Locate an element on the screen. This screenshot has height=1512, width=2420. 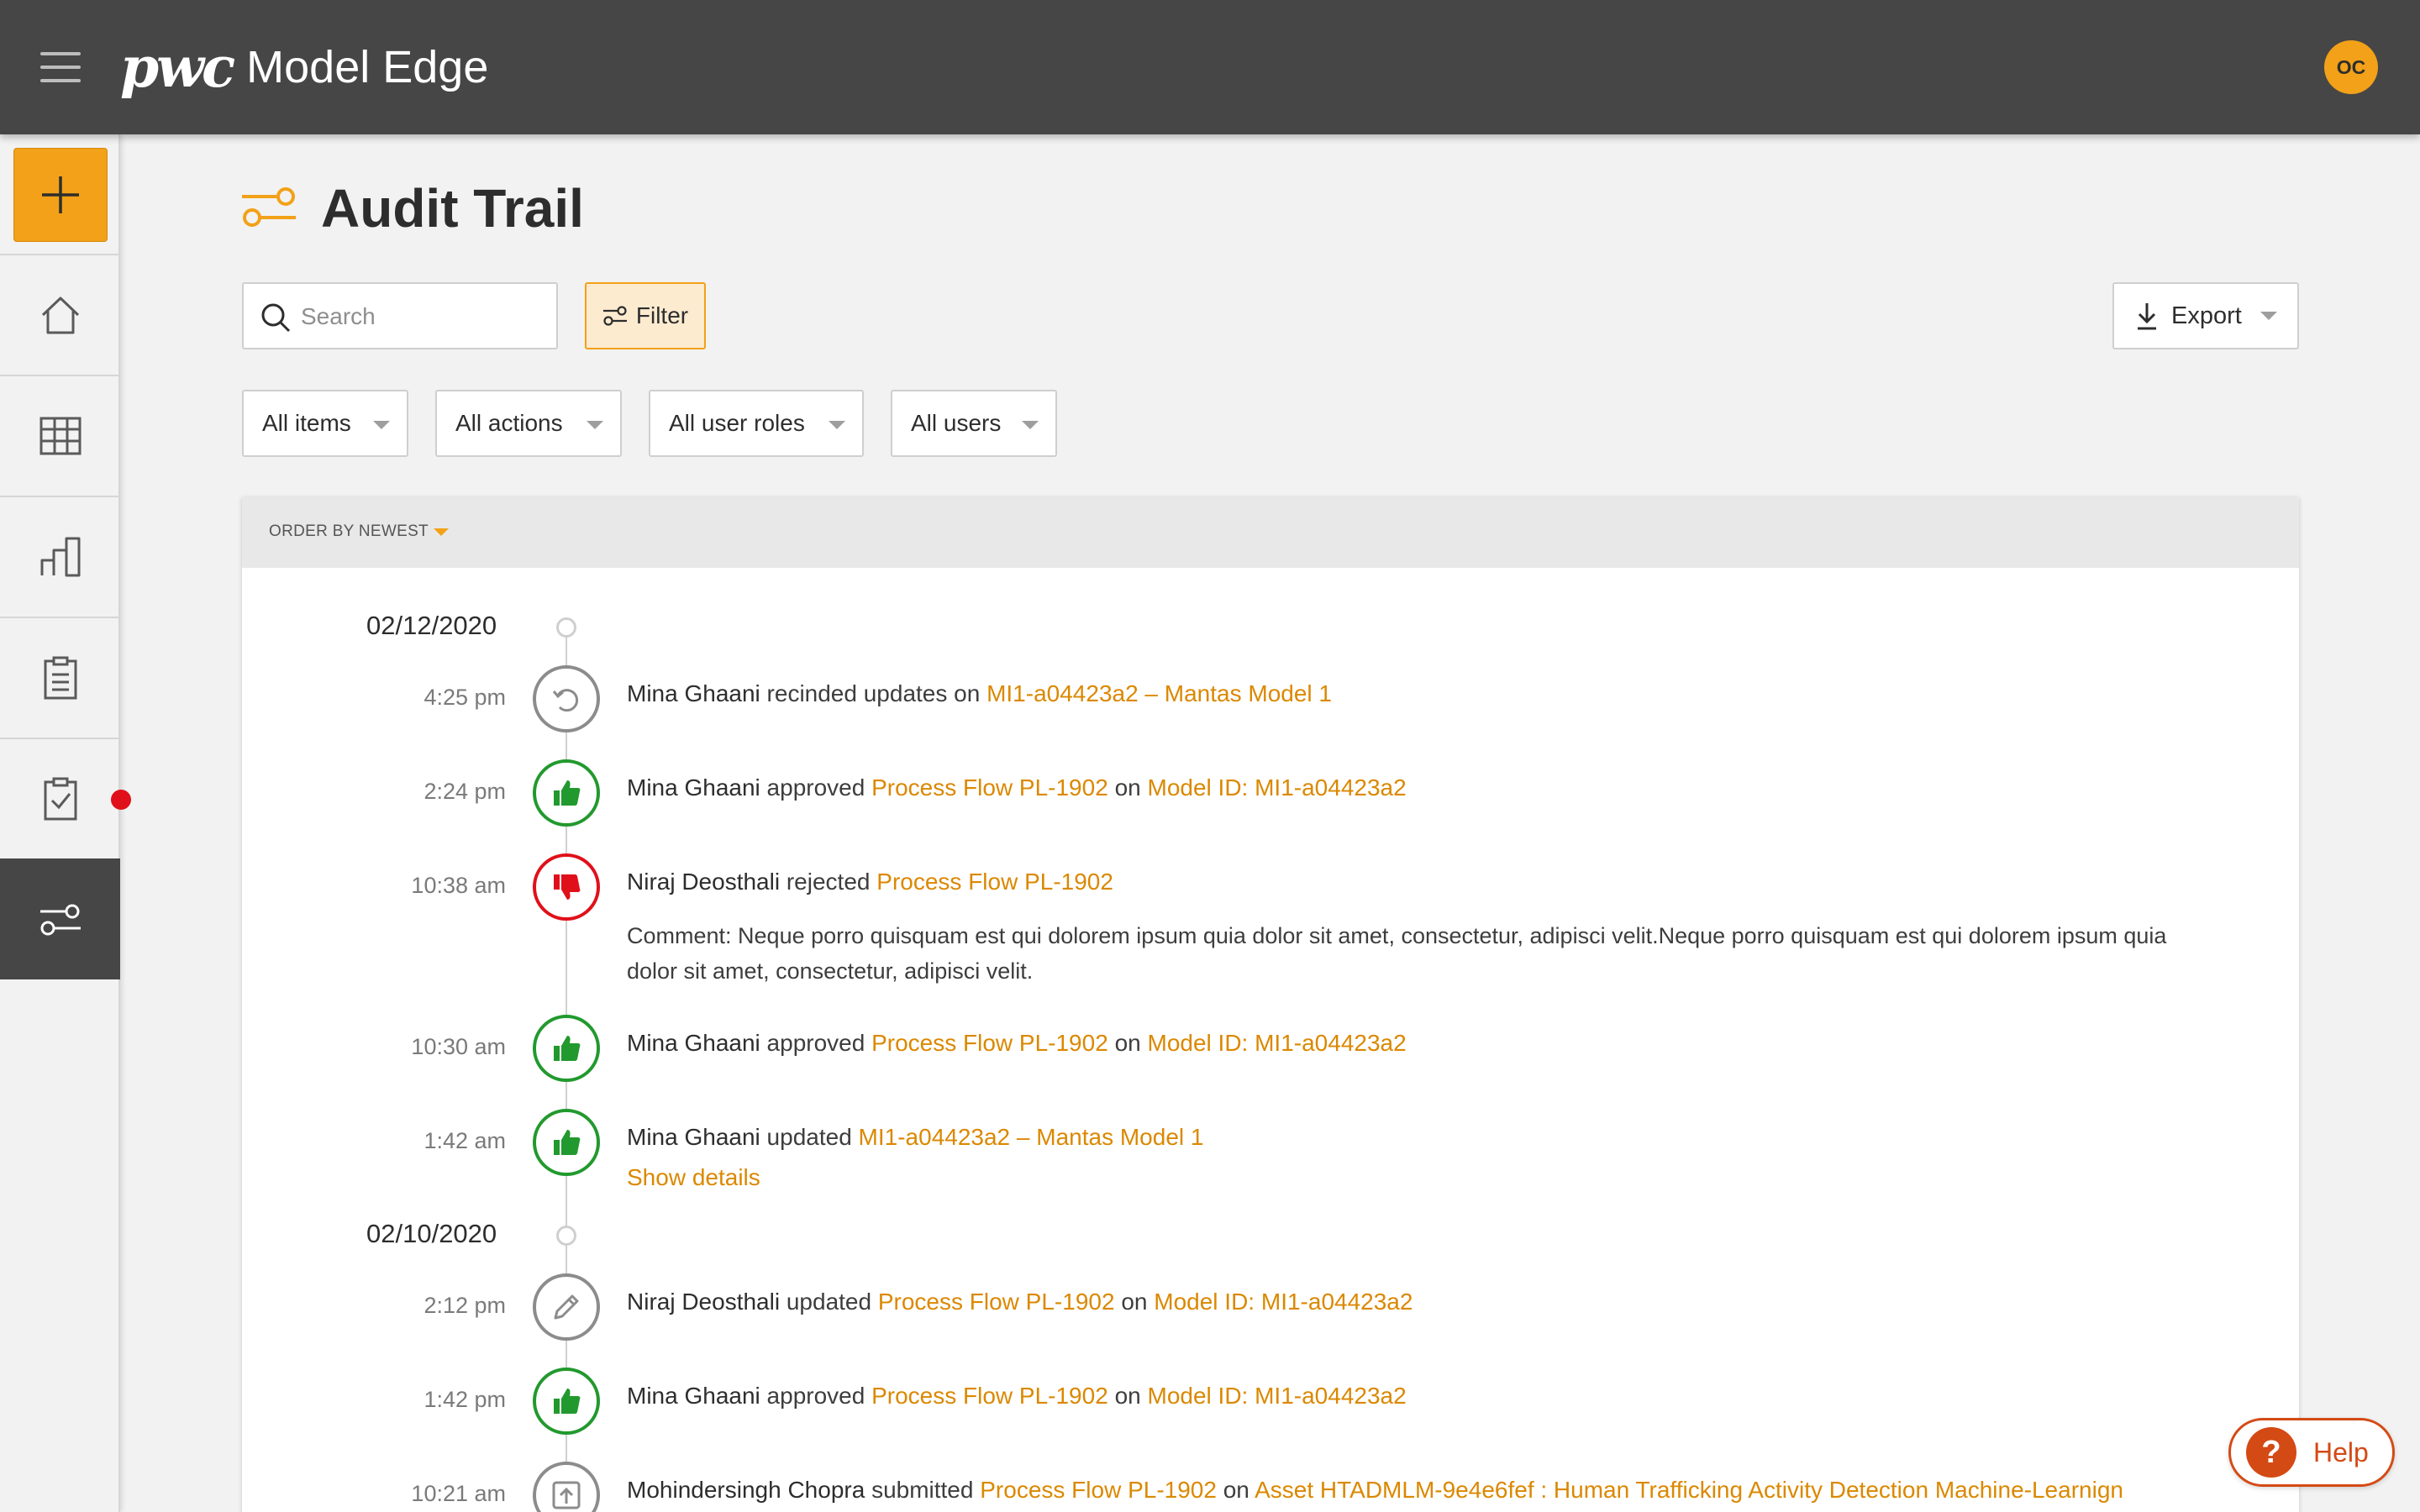
users-filter-dropdown: All users is located at coordinates (974, 423).